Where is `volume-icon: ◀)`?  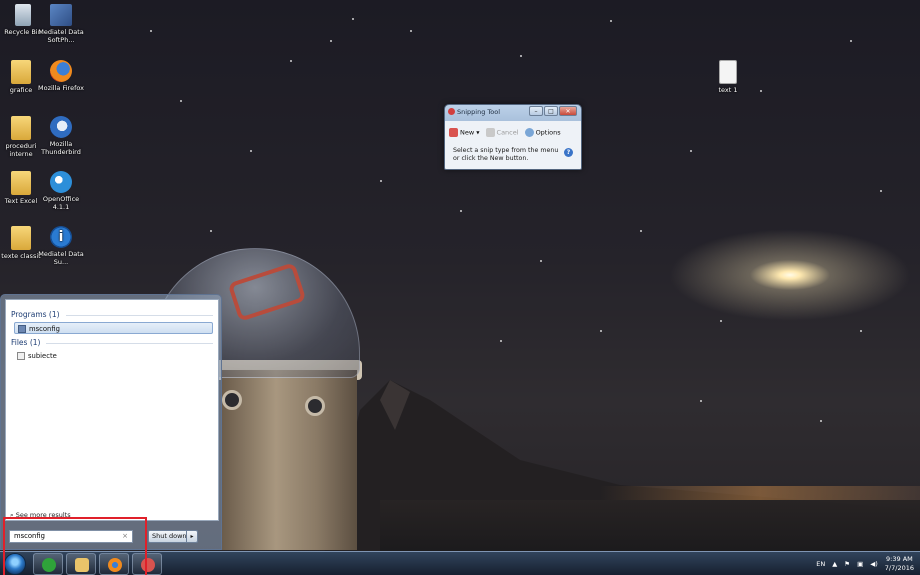
volume-icon: ◀) is located at coordinates (874, 564).